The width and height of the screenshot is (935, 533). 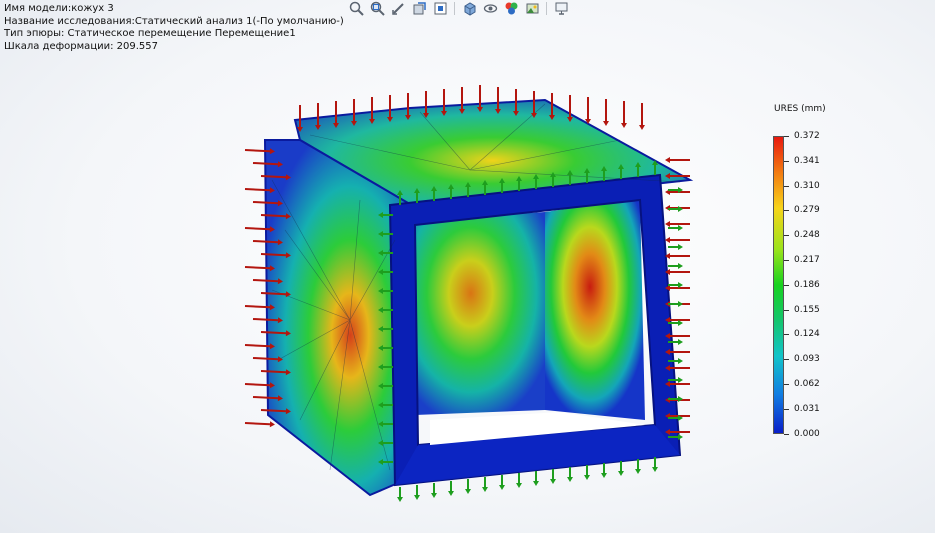 What do you see at coordinates (807, 334) in the screenshot?
I see `legend-label: 0.124` at bounding box center [807, 334].